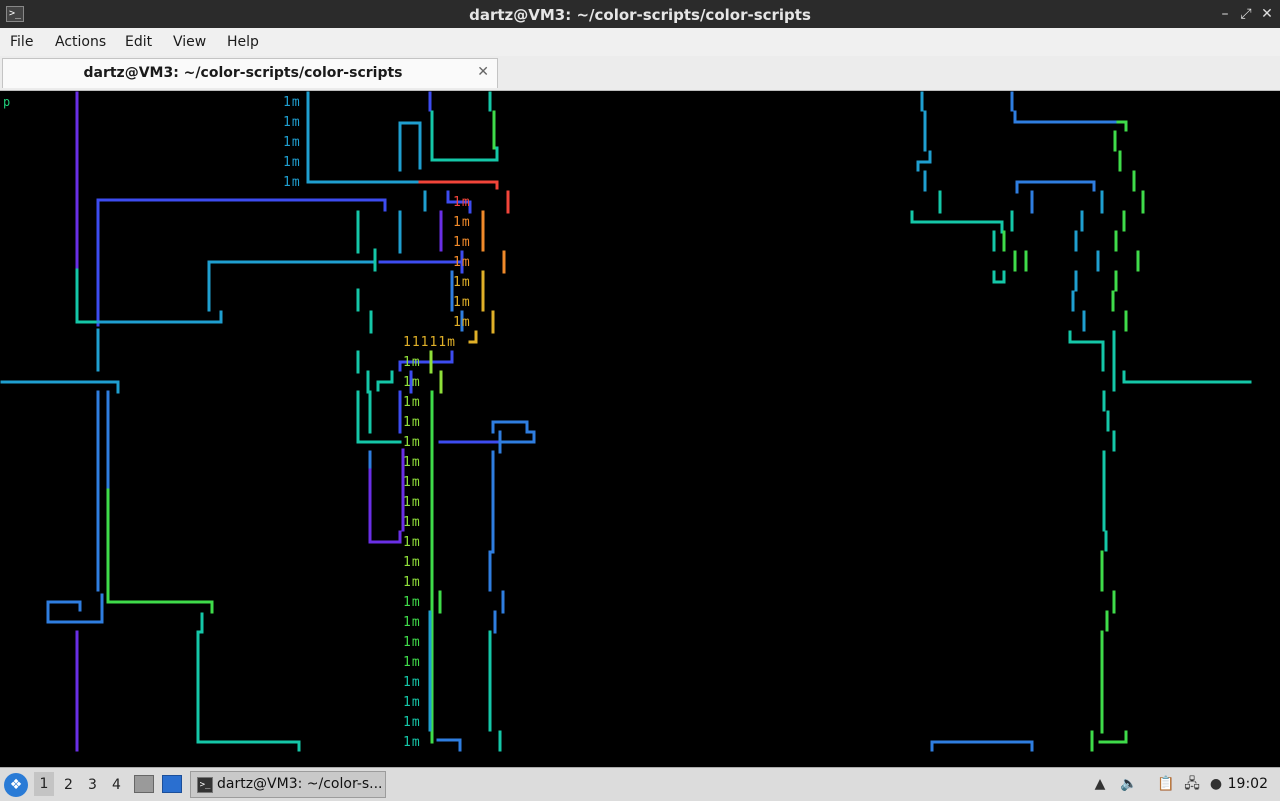 This screenshot has width=1280, height=801. Describe the element at coordinates (144, 784) in the screenshot. I see `file-manager-icon` at that location.